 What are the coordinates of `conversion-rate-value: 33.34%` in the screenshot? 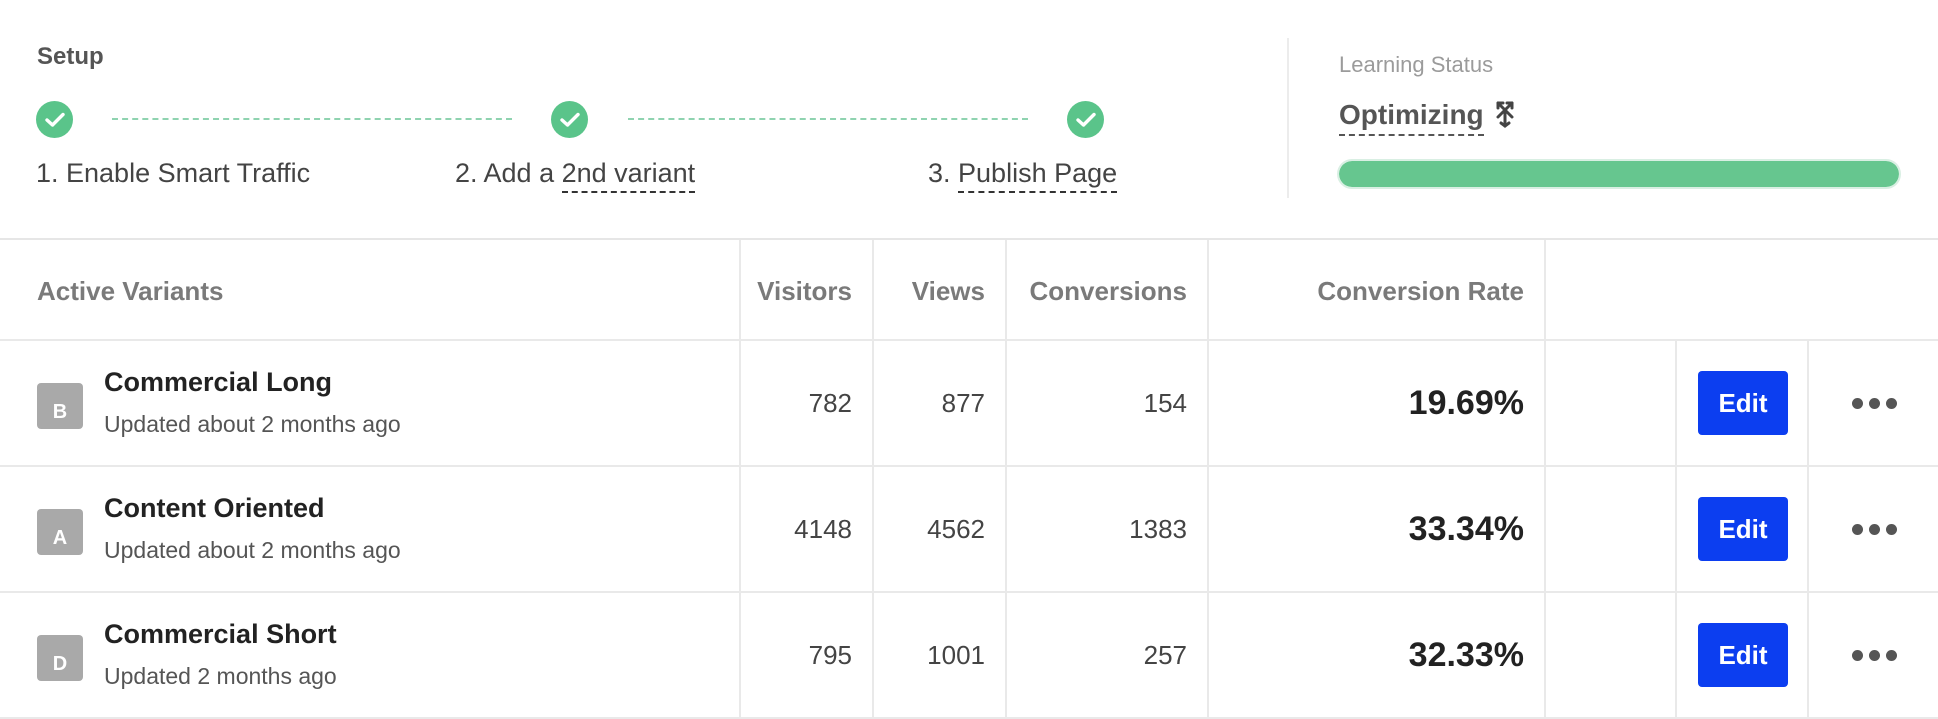 It's located at (1466, 528).